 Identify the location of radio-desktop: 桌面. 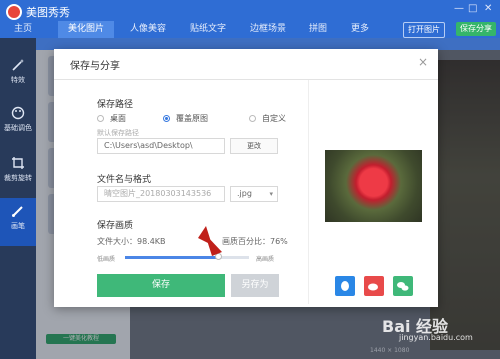
(111, 118).